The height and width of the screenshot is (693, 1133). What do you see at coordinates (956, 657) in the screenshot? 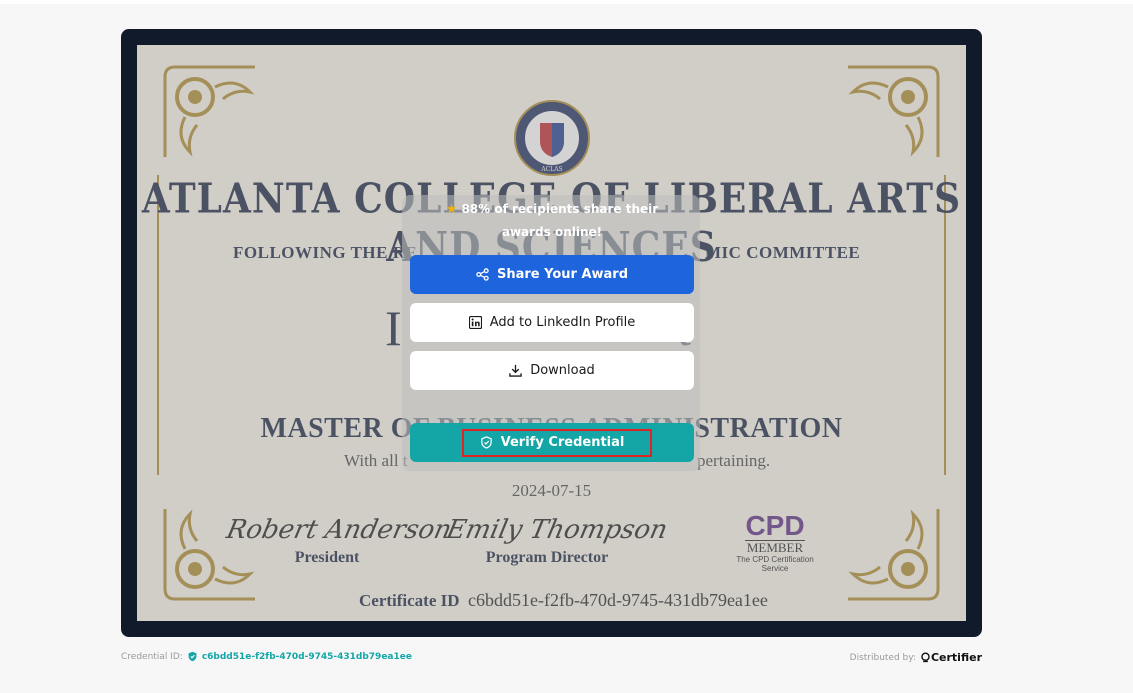
I see `certifier-brand-name: Certifier` at bounding box center [956, 657].